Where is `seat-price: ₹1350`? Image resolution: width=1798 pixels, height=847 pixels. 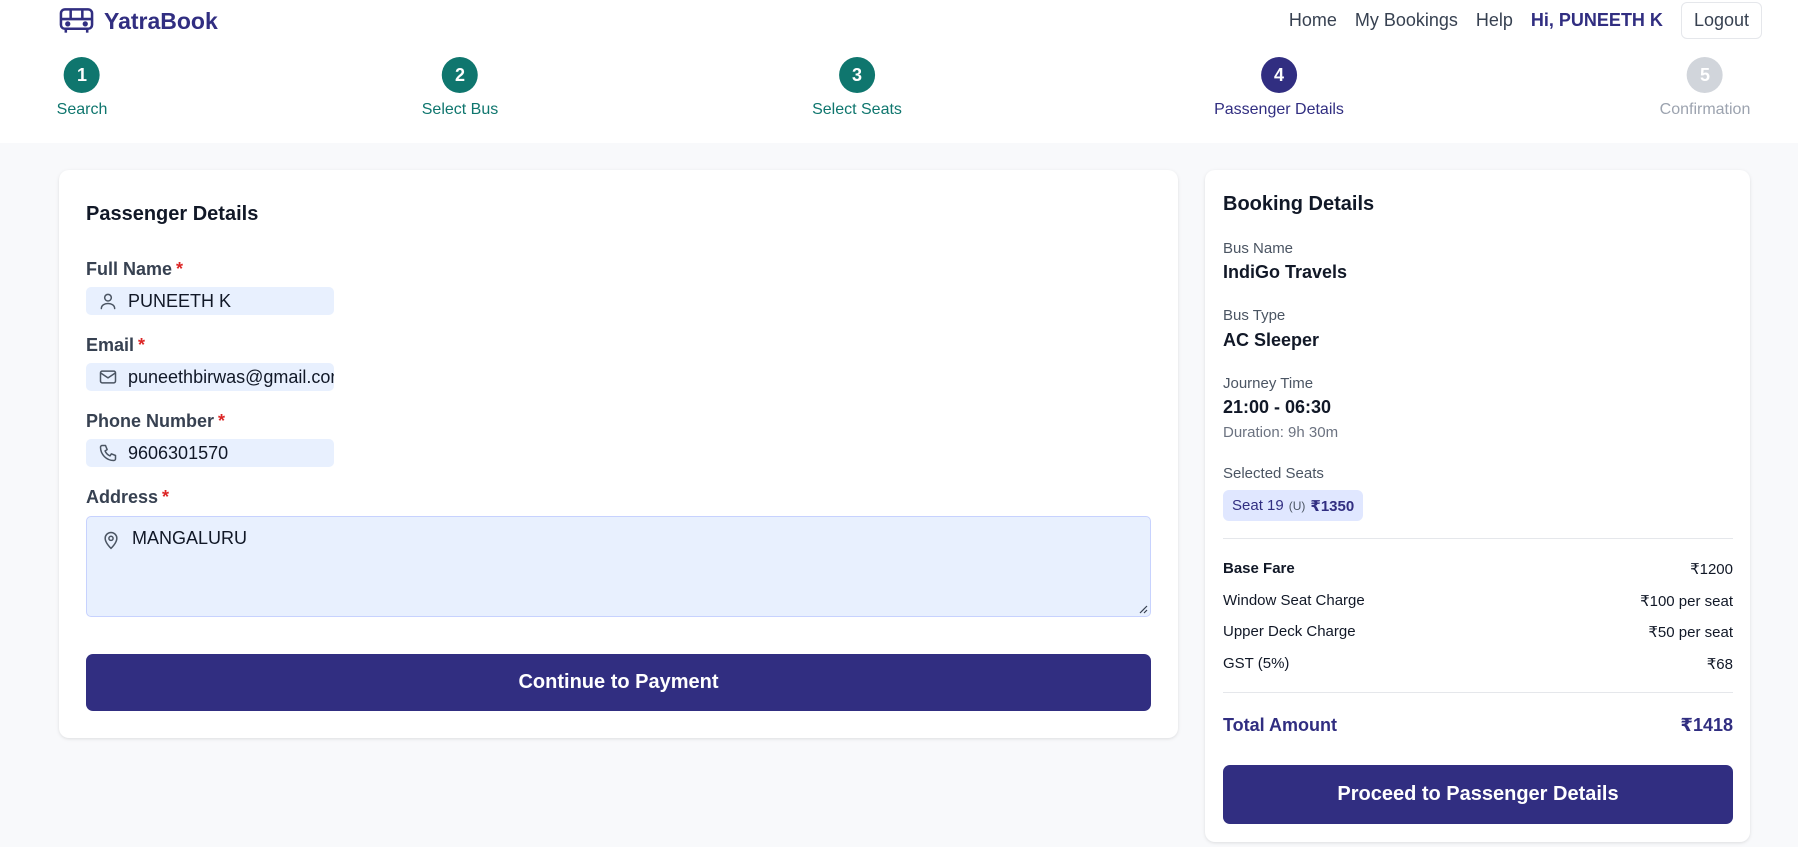 seat-price: ₹1350 is located at coordinates (1332, 506).